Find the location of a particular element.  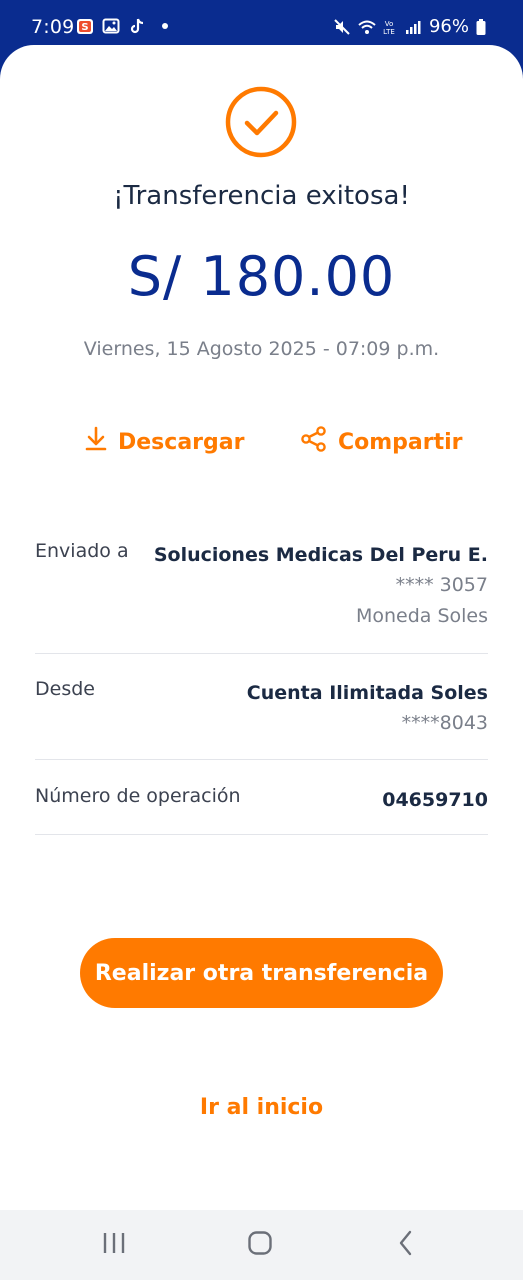

recipient-account: **** 3057 is located at coordinates (441, 585).